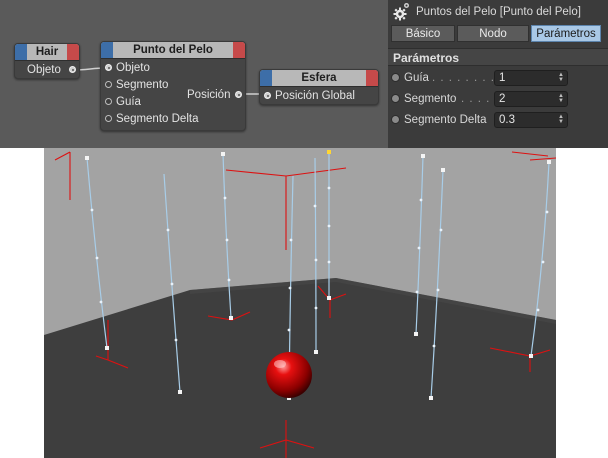 The width and height of the screenshot is (608, 458). What do you see at coordinates (157, 119) in the screenshot?
I see `port-row-segmento-delta: Segmento Delta` at bounding box center [157, 119].